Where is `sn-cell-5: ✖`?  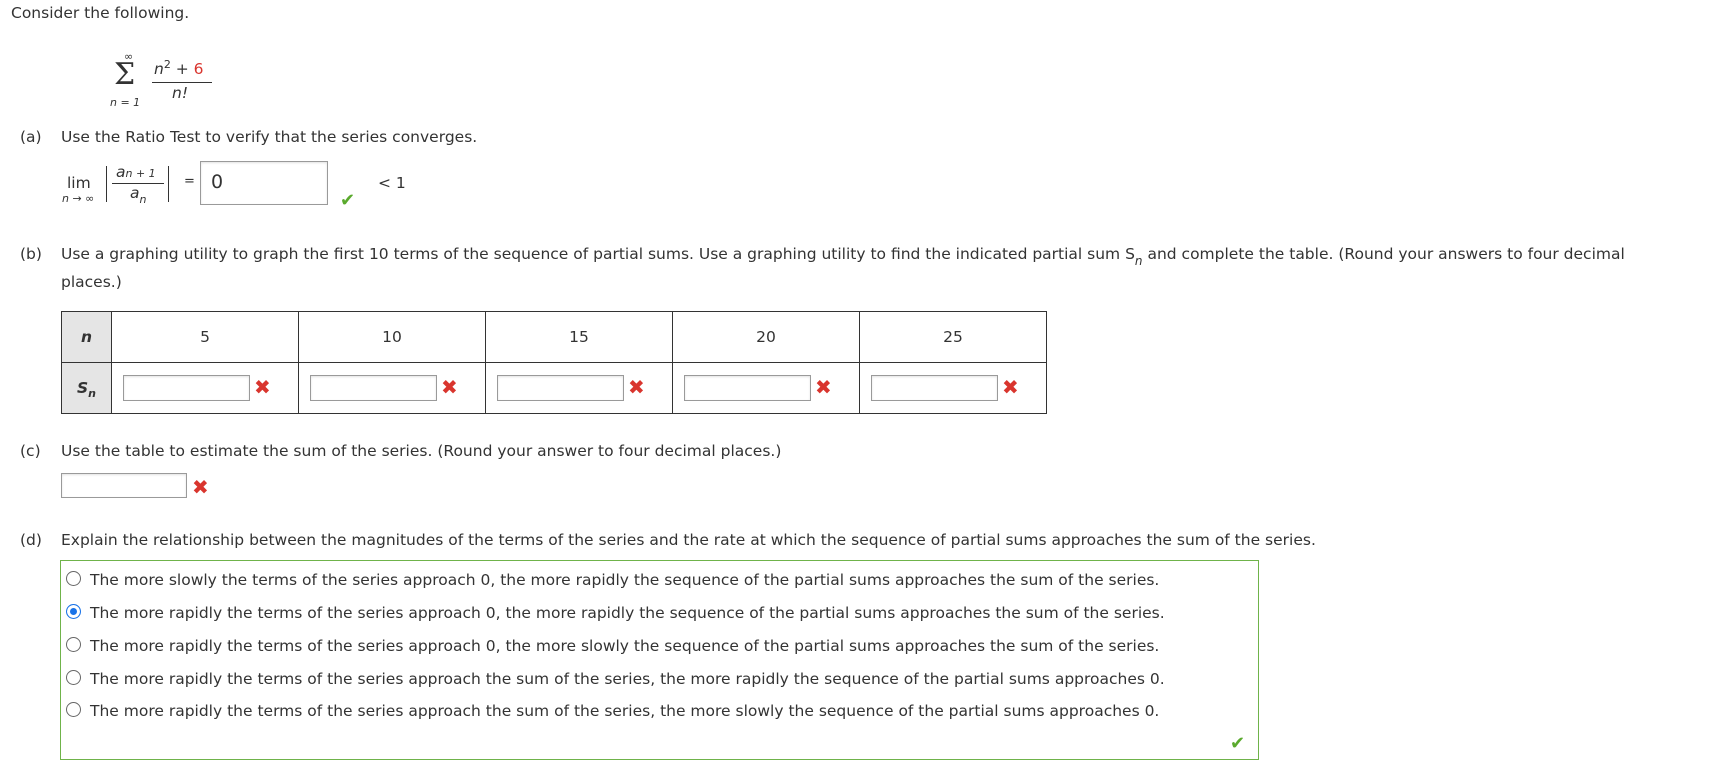
sn-cell-5: ✖ is located at coordinates (205, 388).